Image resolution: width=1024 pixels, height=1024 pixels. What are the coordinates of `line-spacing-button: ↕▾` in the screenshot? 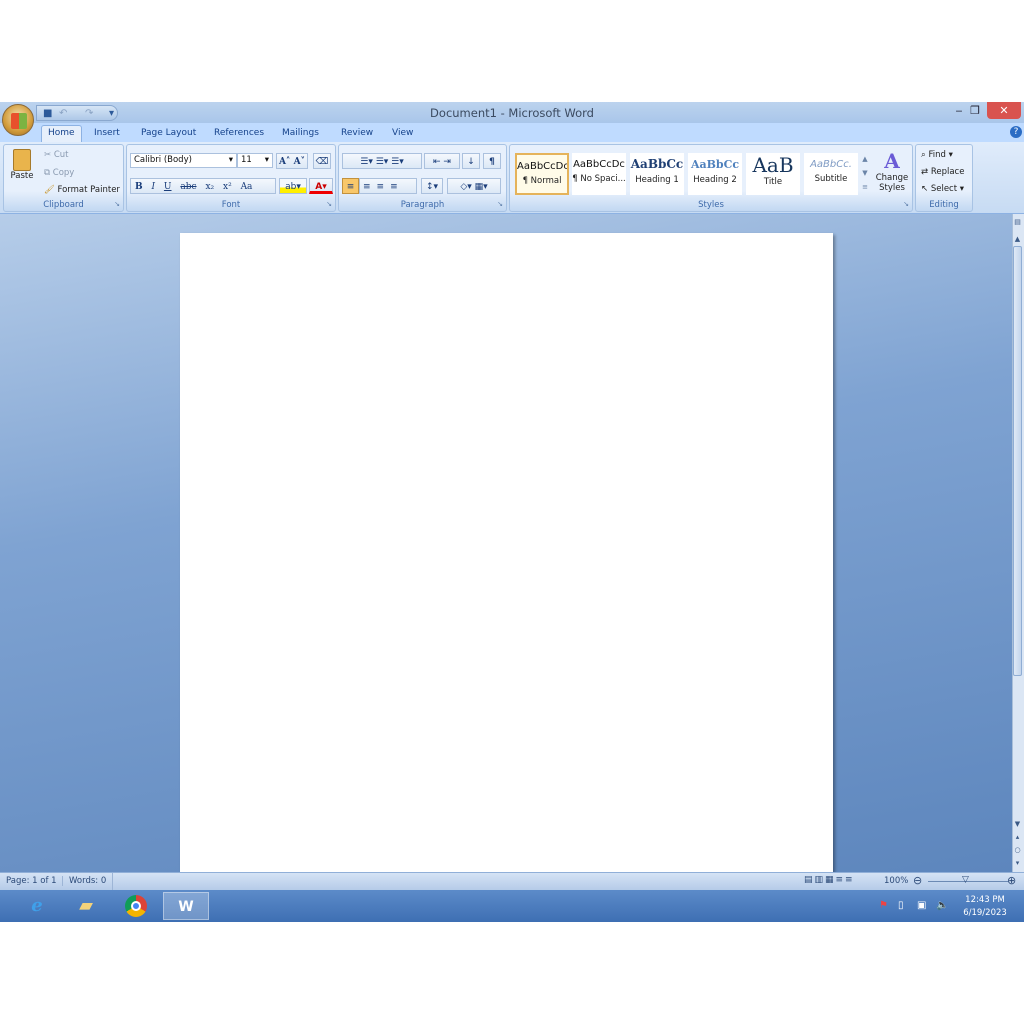 It's located at (432, 186).